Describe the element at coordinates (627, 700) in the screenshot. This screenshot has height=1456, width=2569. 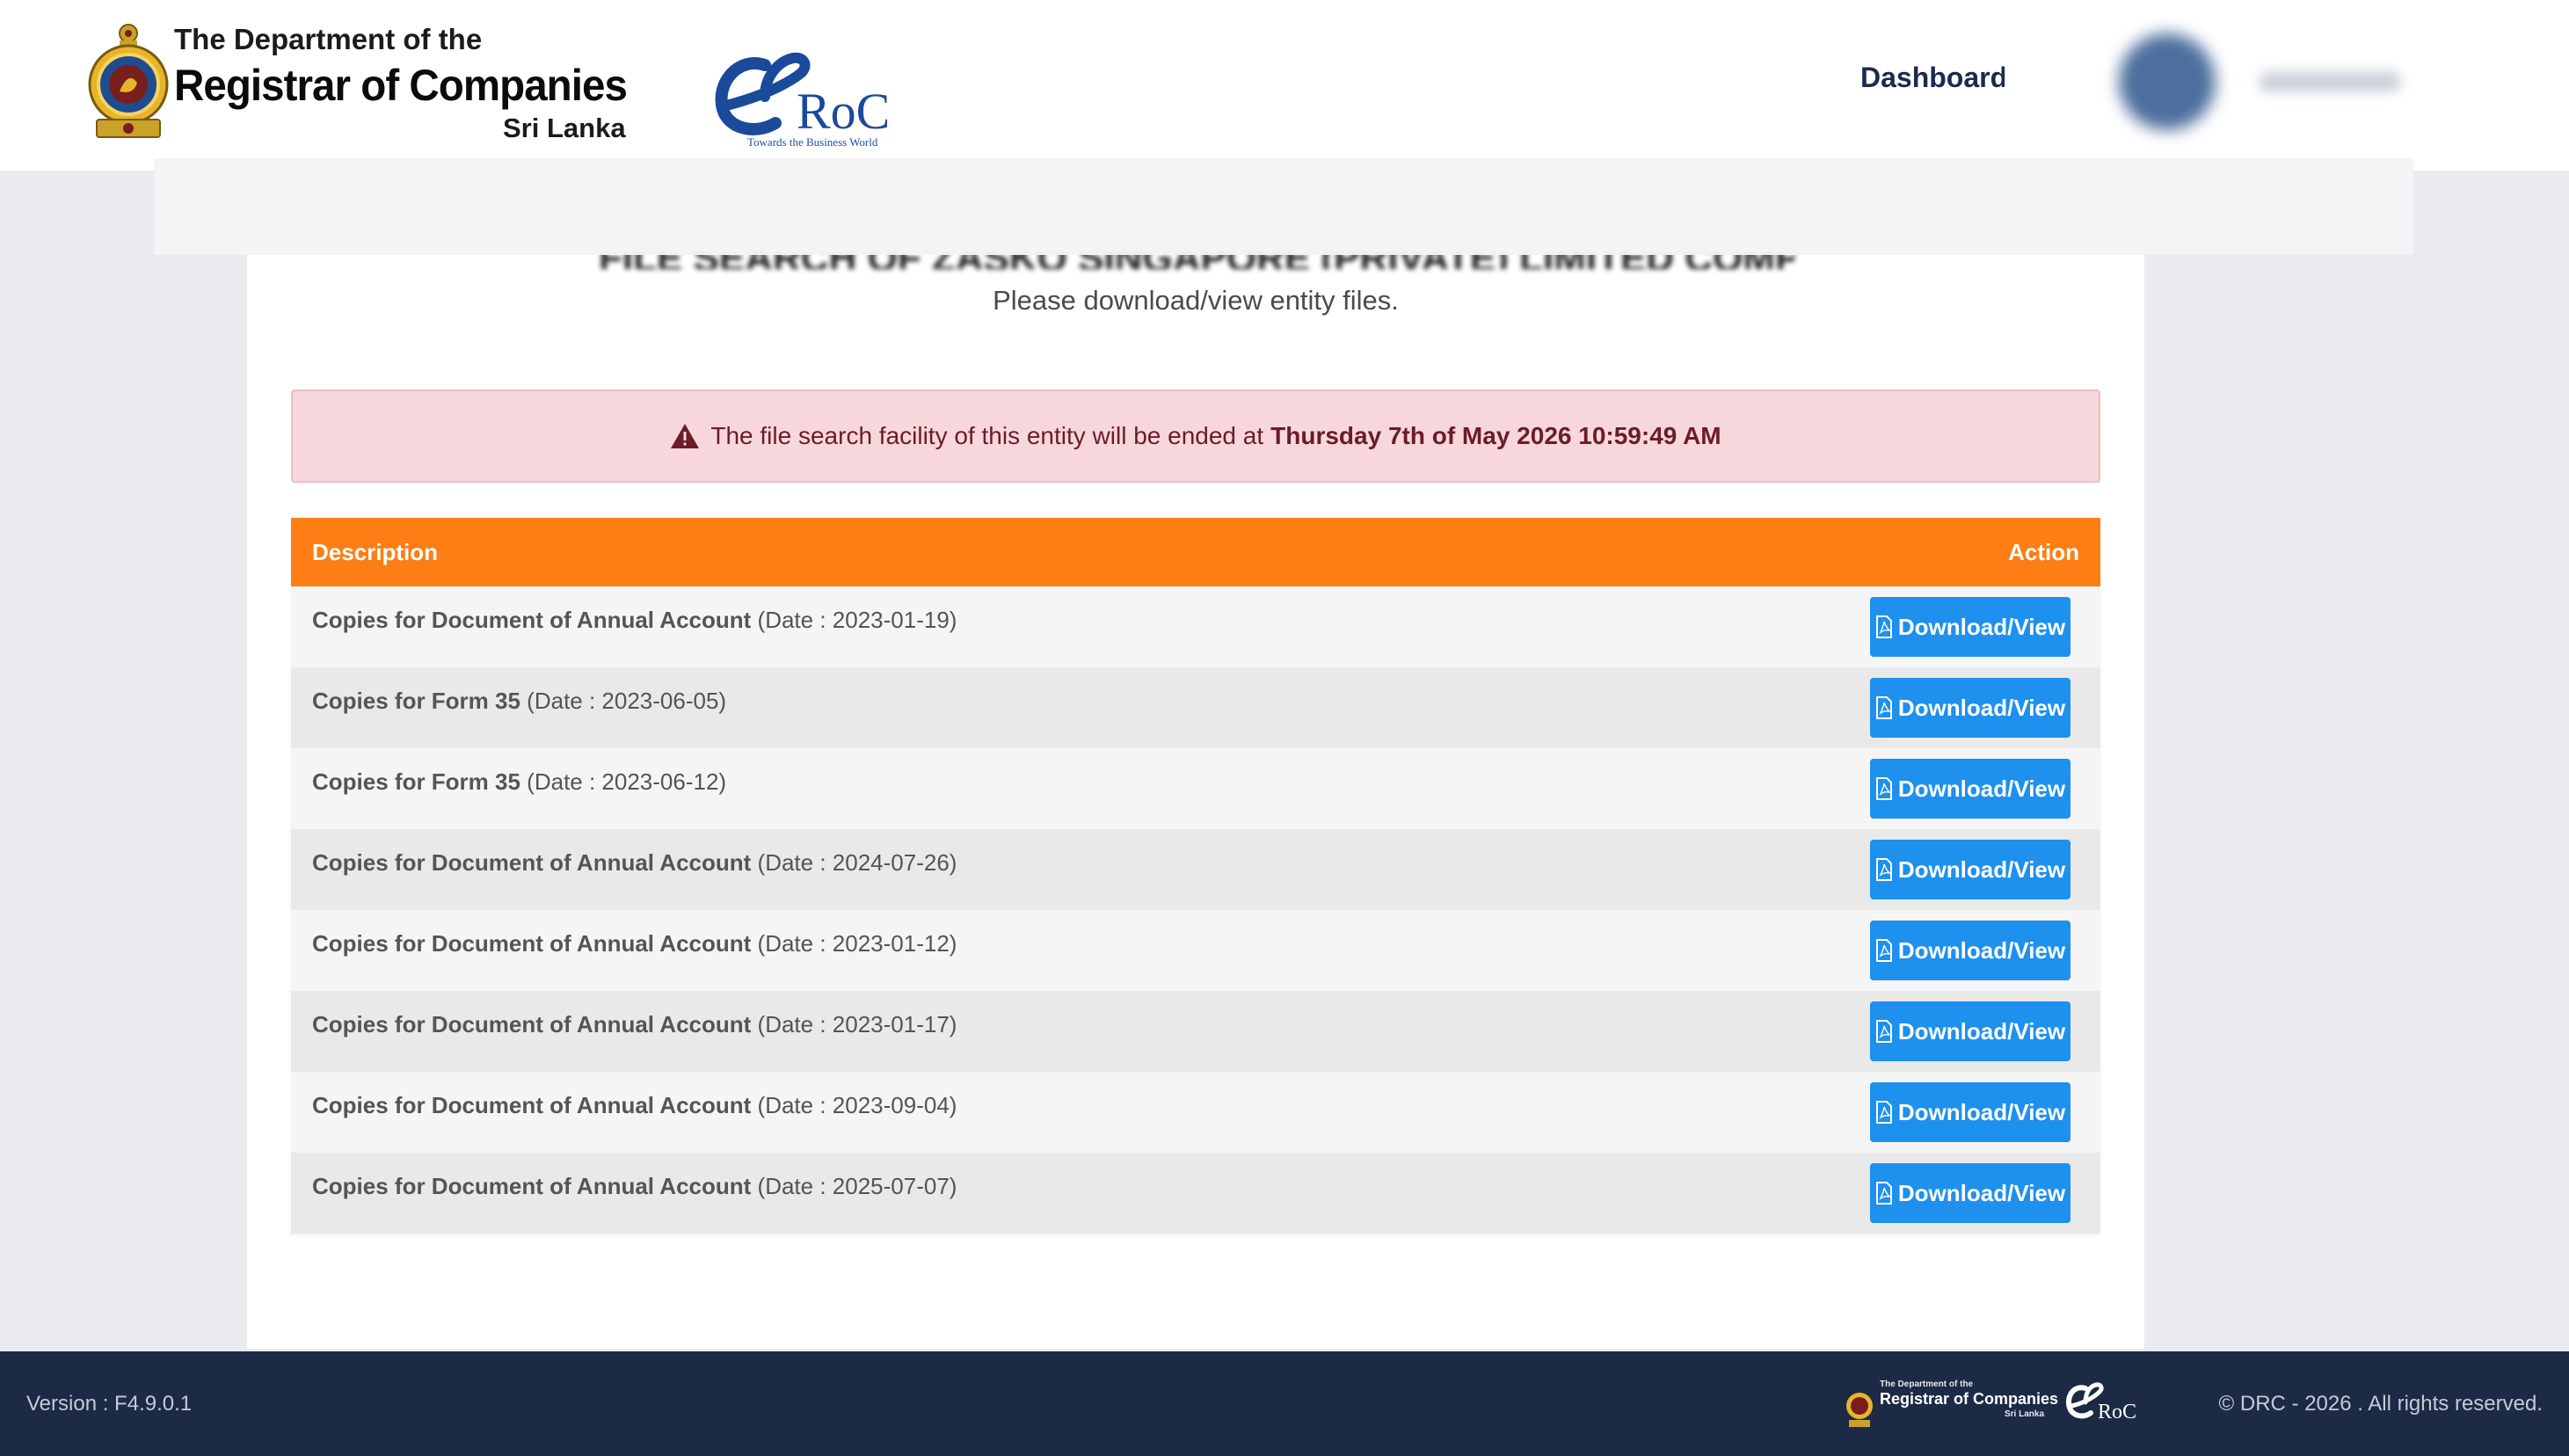
I see `row-date: (Date : 2023-06-05)` at that location.